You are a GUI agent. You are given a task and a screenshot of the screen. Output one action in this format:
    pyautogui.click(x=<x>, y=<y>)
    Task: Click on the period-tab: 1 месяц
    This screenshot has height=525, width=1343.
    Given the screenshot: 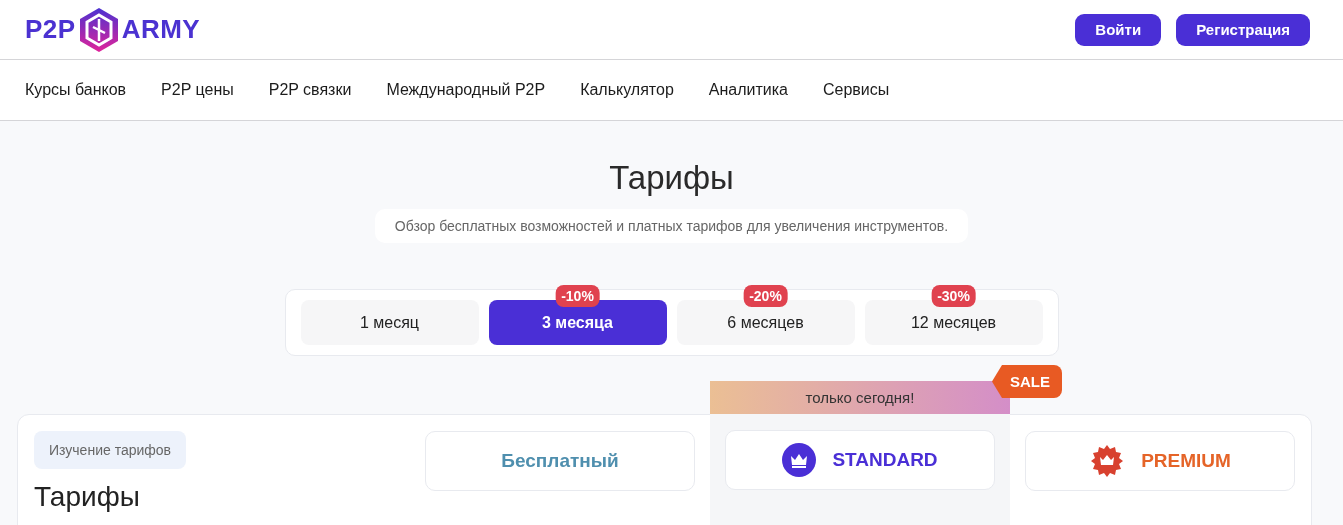 What is the action you would take?
    pyautogui.click(x=389, y=322)
    